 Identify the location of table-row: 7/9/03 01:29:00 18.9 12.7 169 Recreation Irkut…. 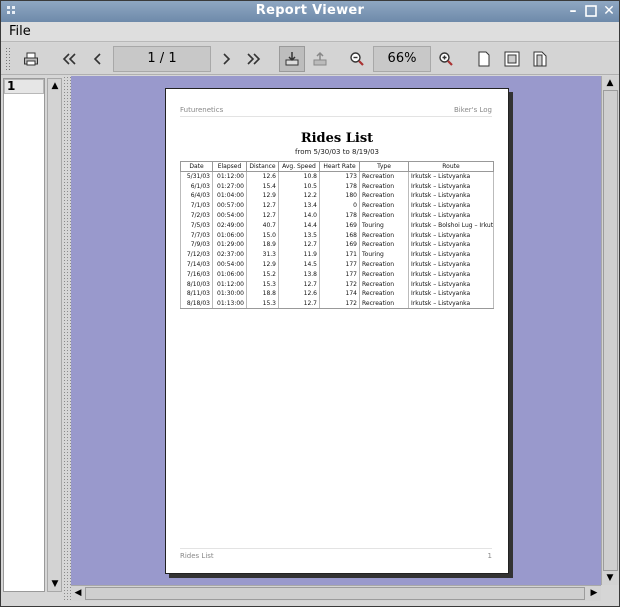
(337, 245).